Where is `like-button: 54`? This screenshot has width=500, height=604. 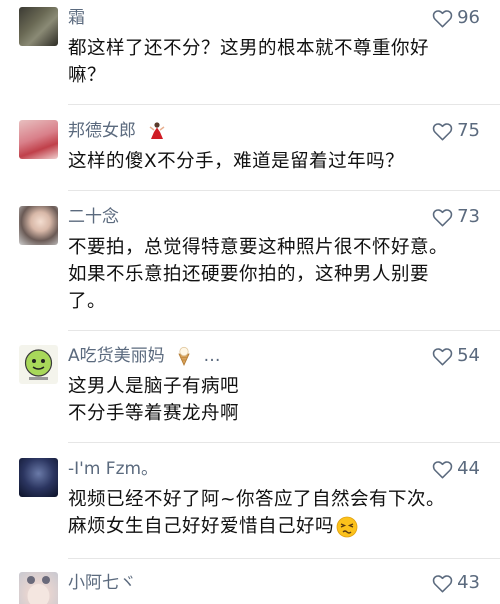
like-button: 54 is located at coordinates (456, 356).